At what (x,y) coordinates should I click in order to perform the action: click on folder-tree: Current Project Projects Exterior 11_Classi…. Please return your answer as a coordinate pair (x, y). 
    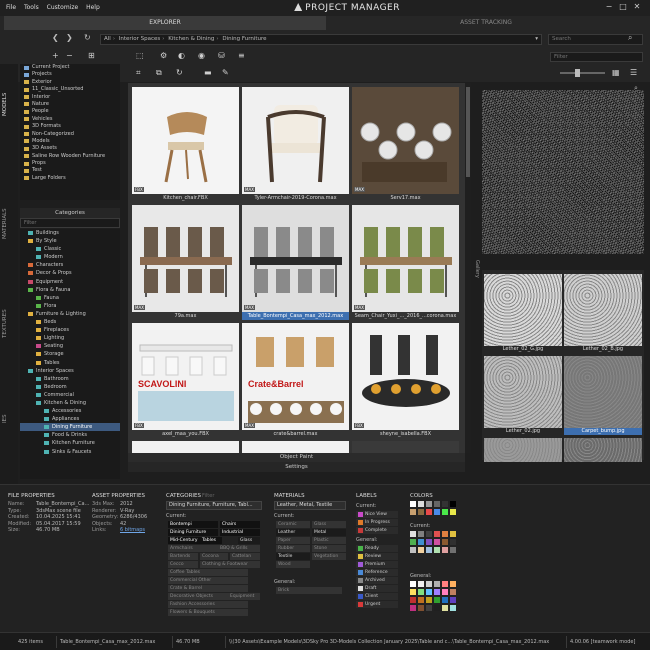
    Looking at the image, I should click on (70, 132).